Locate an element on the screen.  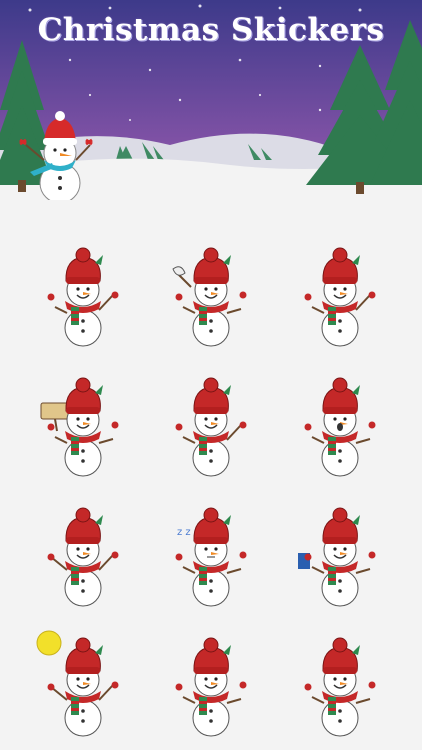
snowman-thumbs-up is located at coordinates (340, 682).